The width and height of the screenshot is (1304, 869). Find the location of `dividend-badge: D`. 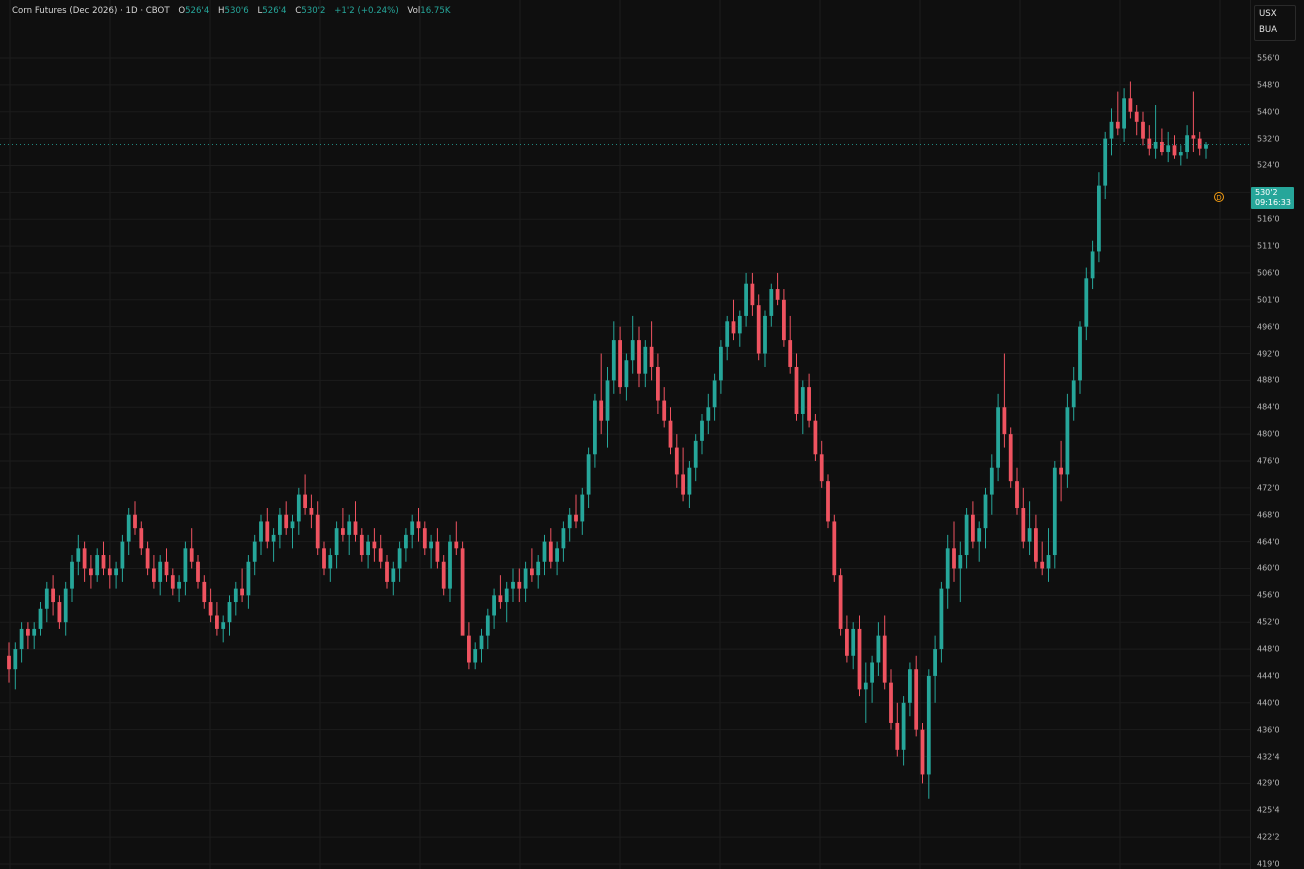

dividend-badge: D is located at coordinates (1219, 197).